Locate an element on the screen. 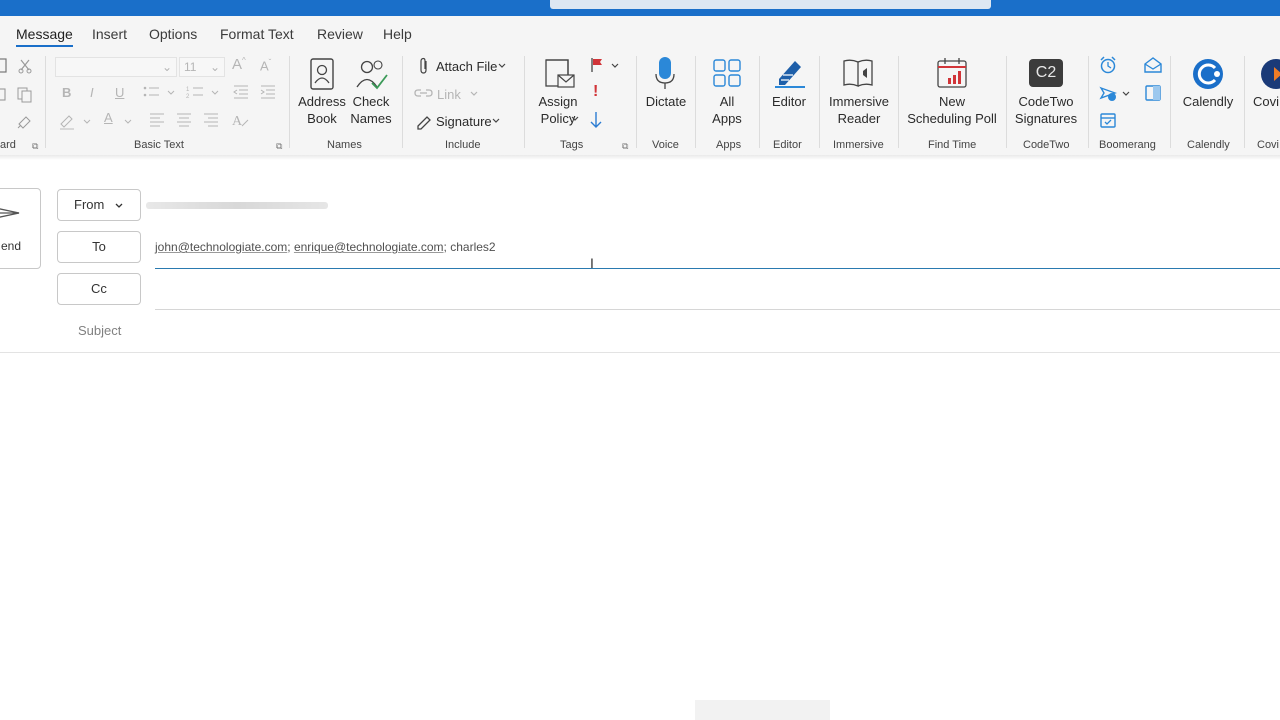 The image size is (1280, 720). font-color-icon: A is located at coordinates (108, 117).